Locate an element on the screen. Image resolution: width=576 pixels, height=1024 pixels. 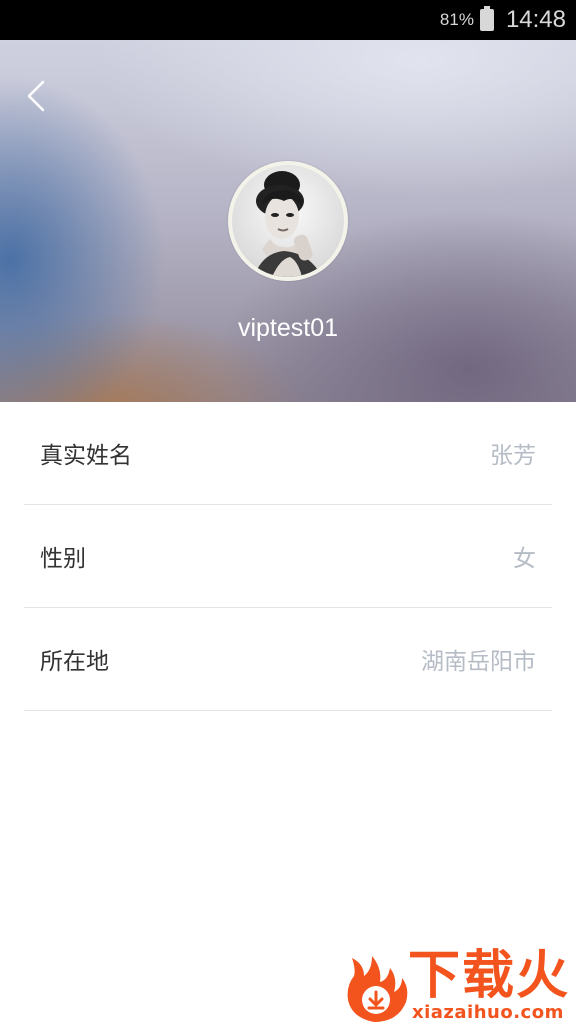
row-location: 所在地 湖南岳阳市 is located at coordinates (288, 659).